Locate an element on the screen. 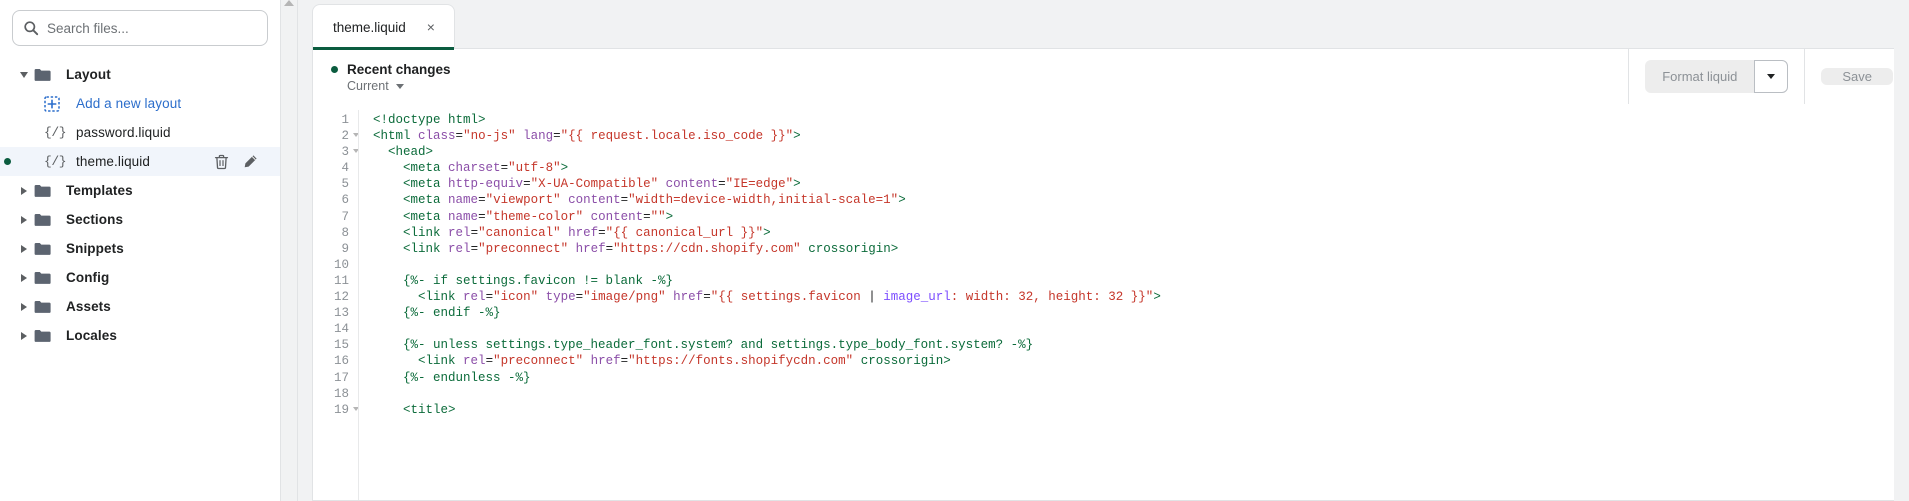  sidebar-item-label: Snippets is located at coordinates (95, 248).